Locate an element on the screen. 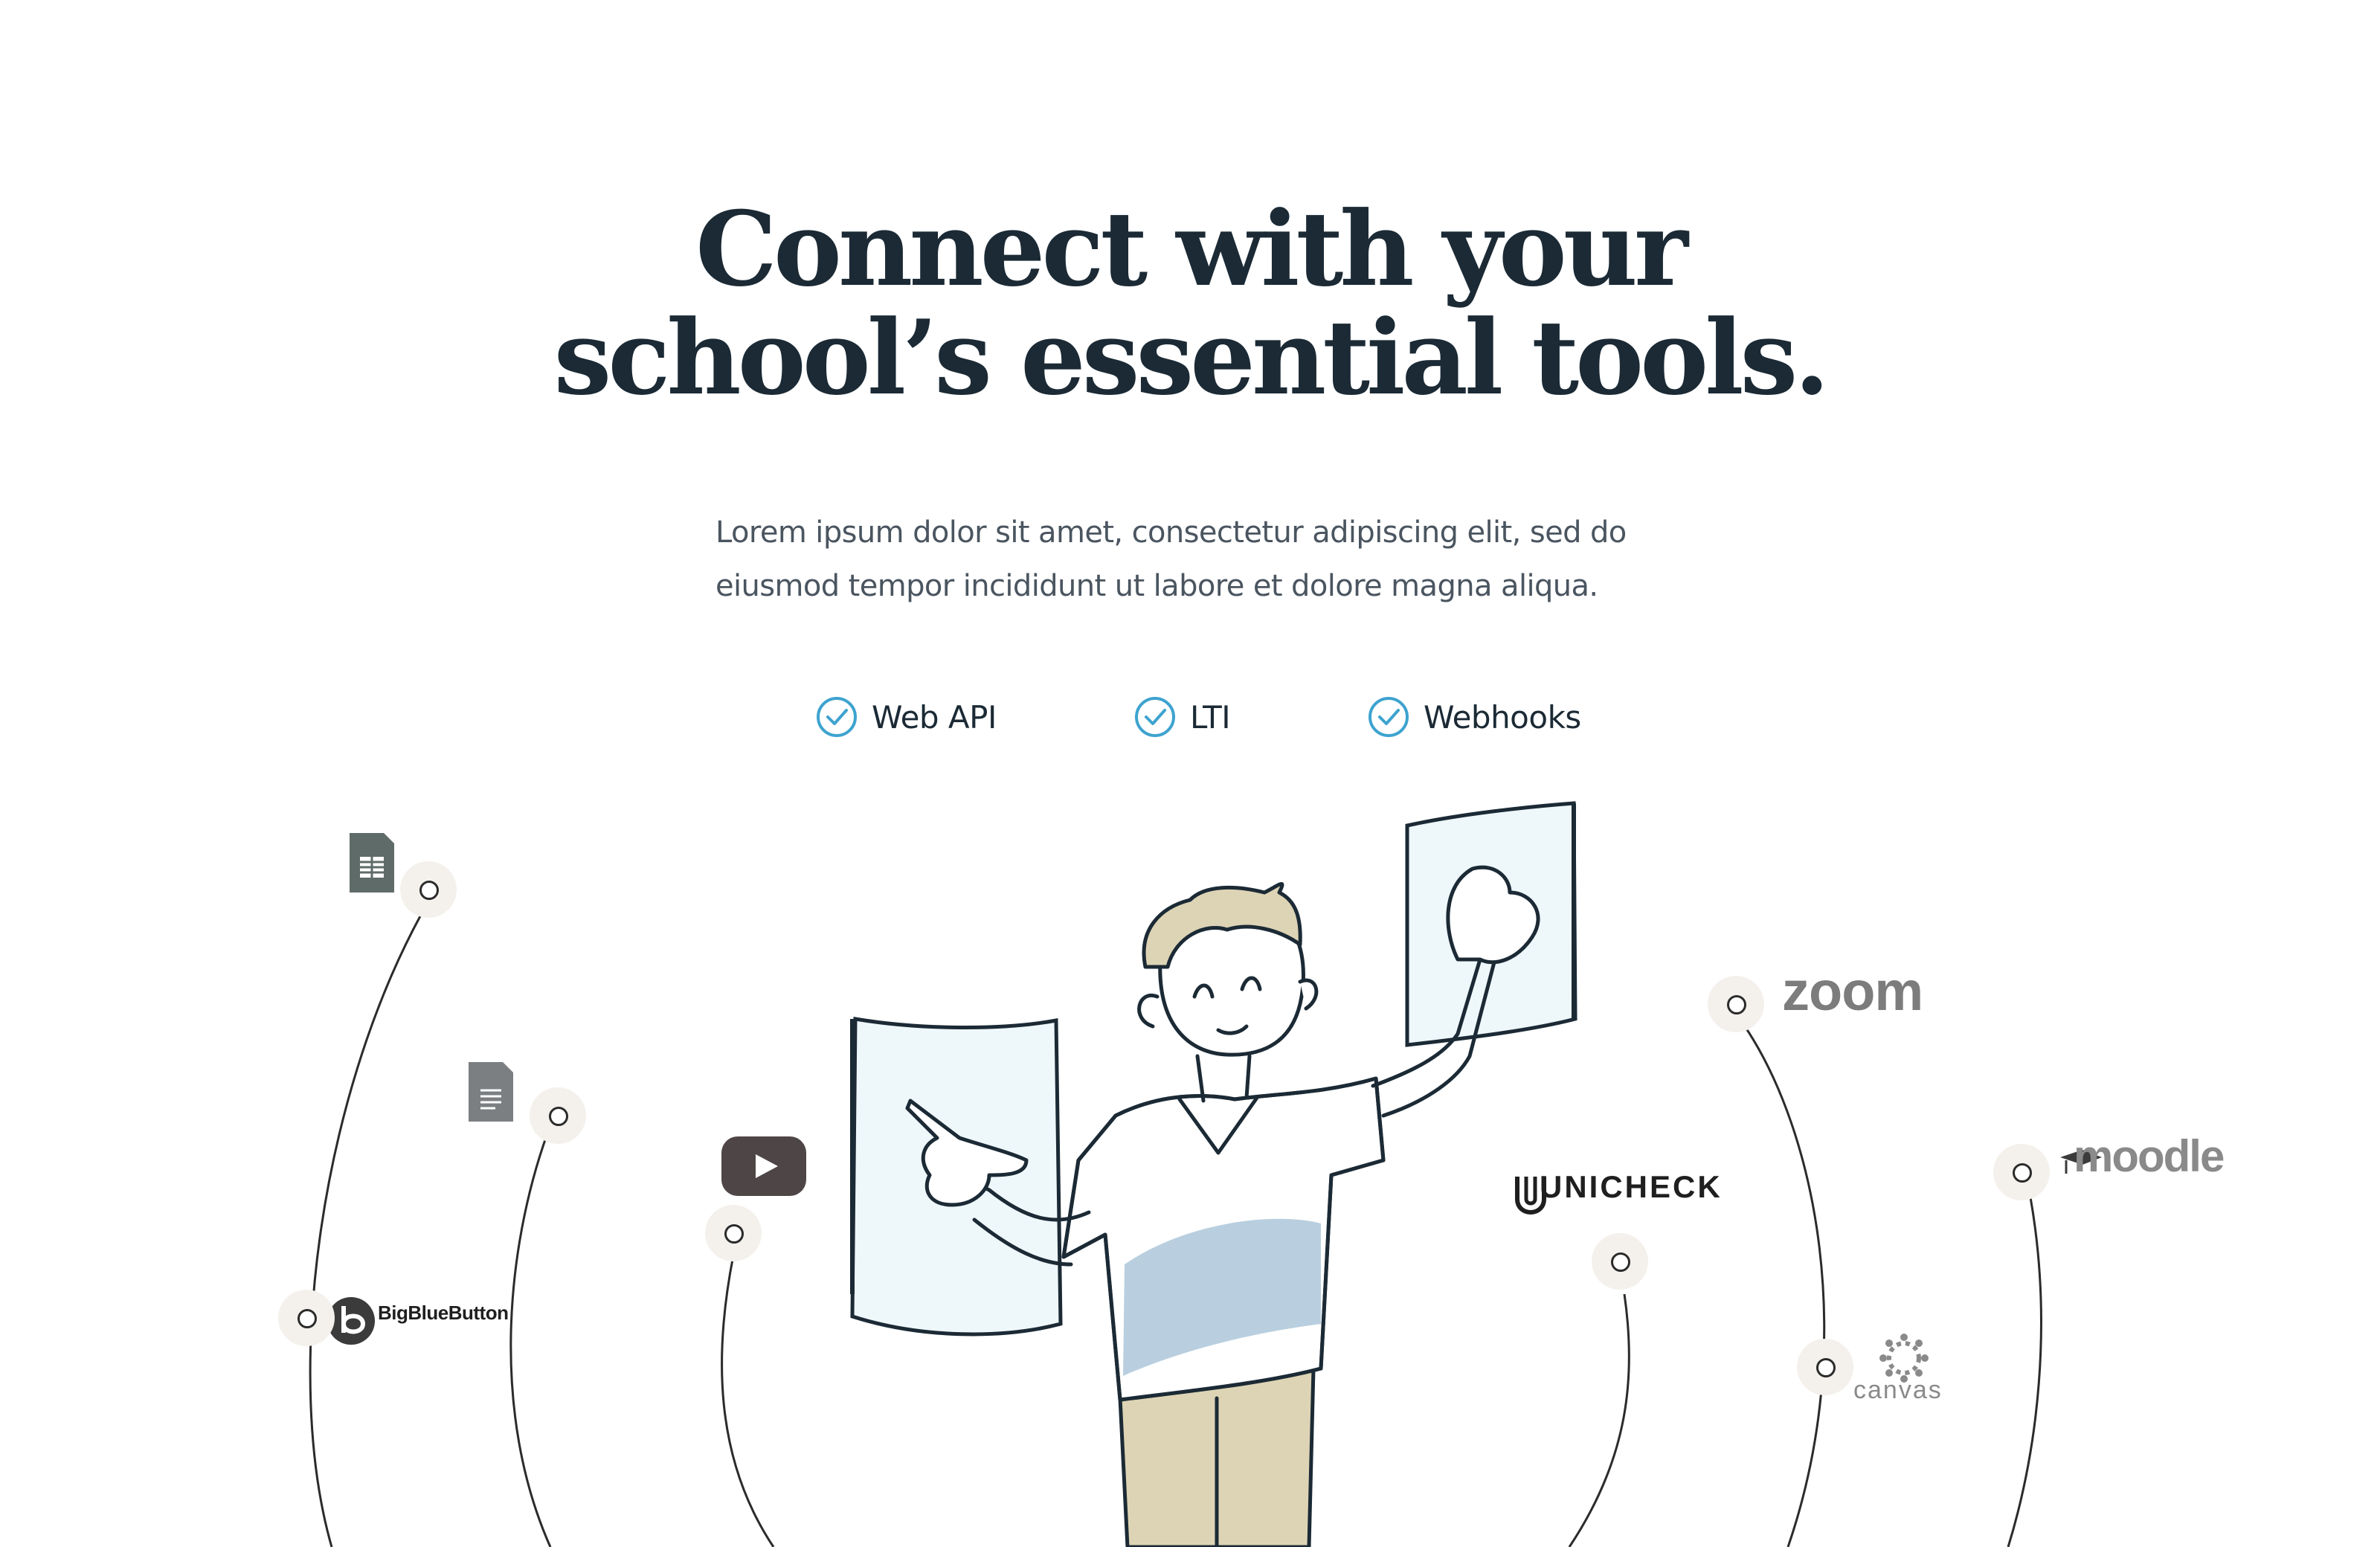 The width and height of the screenshot is (2380, 1547). feature-web-api: Web API is located at coordinates (906, 717).